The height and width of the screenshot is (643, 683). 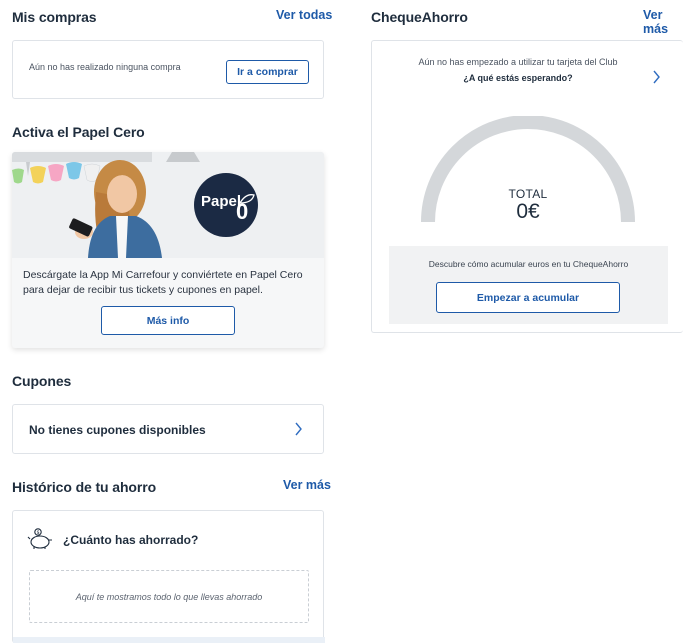 What do you see at coordinates (518, 78) in the screenshot?
I see `chequeahorro-intro-line2: ¿A qué estás esperando?` at bounding box center [518, 78].